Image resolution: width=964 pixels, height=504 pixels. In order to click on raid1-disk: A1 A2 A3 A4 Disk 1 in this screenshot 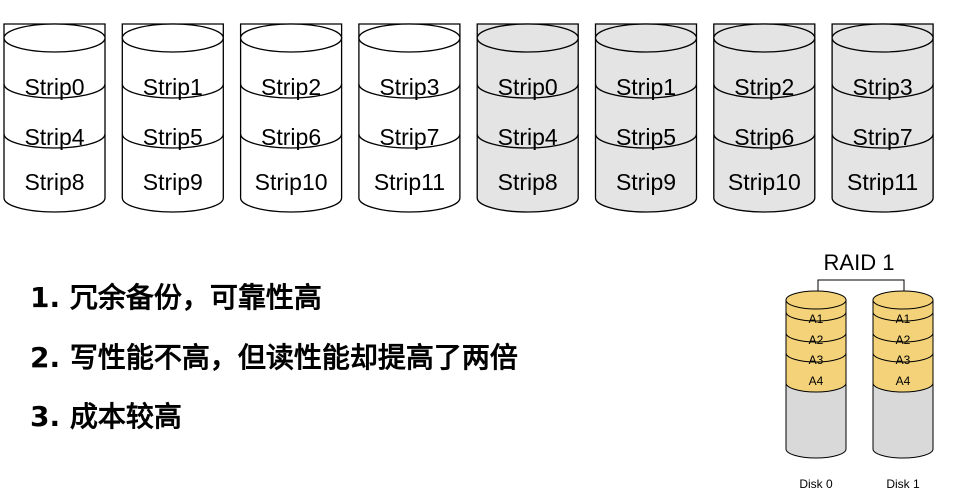, I will do `click(903, 390)`.